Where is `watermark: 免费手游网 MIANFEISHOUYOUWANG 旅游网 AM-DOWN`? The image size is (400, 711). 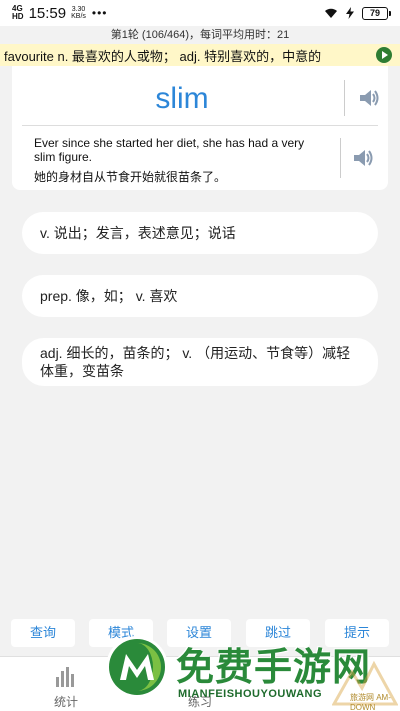 watermark: 免费手游网 MIANFEISHOUYOUWANG 旅游网 AM-DOWN is located at coordinates (251, 670).